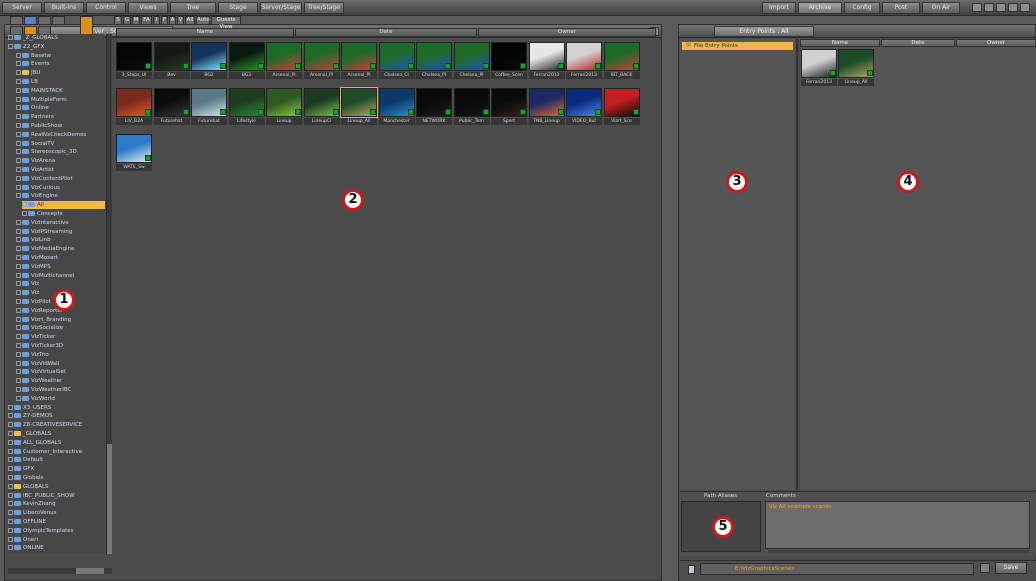 The height and width of the screenshot is (581, 1036). What do you see at coordinates (180, 20) in the screenshot?
I see `filter-button: V` at bounding box center [180, 20].